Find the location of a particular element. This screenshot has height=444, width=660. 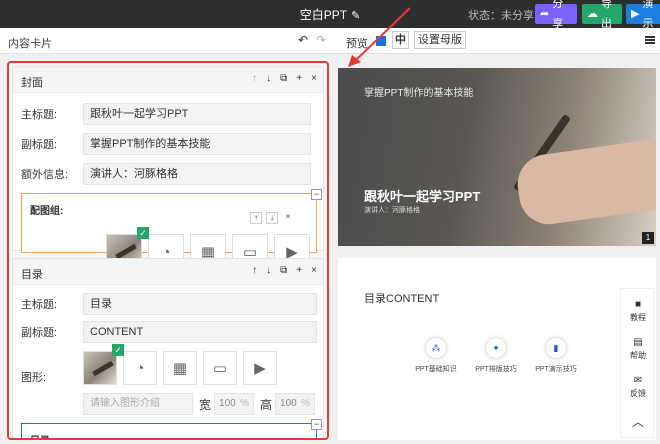

slide-presenter: 演讲人：河豚格格 is located at coordinates (392, 210).